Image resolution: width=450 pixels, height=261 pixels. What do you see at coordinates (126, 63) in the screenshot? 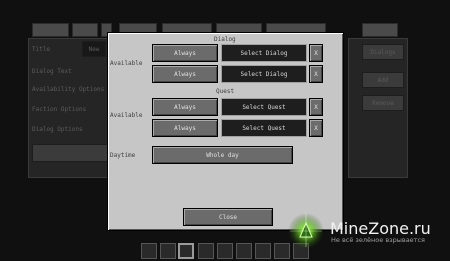
I see `dialog-available-label: Available` at bounding box center [126, 63].